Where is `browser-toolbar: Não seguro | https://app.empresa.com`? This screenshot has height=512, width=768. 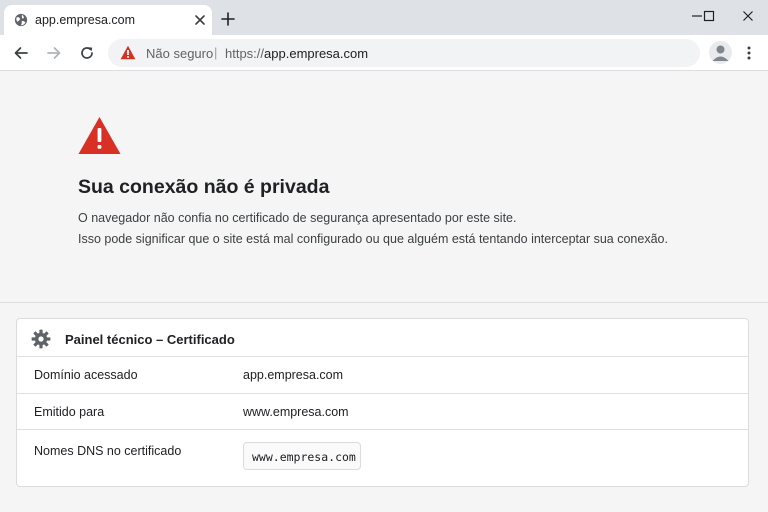
browser-toolbar: Não seguro | https://app.empresa.com is located at coordinates (384, 53).